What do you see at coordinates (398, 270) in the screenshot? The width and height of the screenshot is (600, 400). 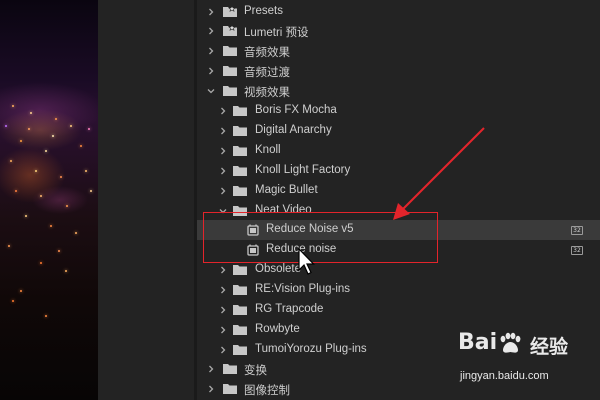 I see `tree-item-folder: Obsolete` at bounding box center [398, 270].